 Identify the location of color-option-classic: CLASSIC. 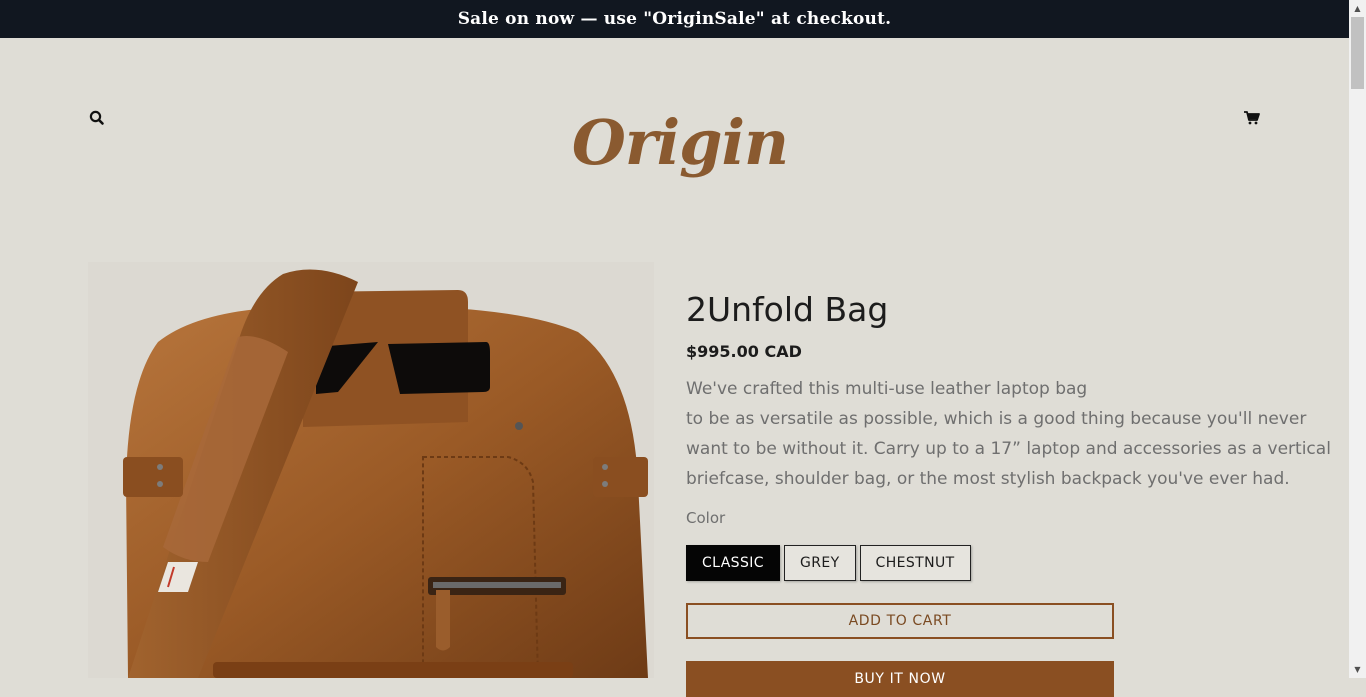
(733, 563).